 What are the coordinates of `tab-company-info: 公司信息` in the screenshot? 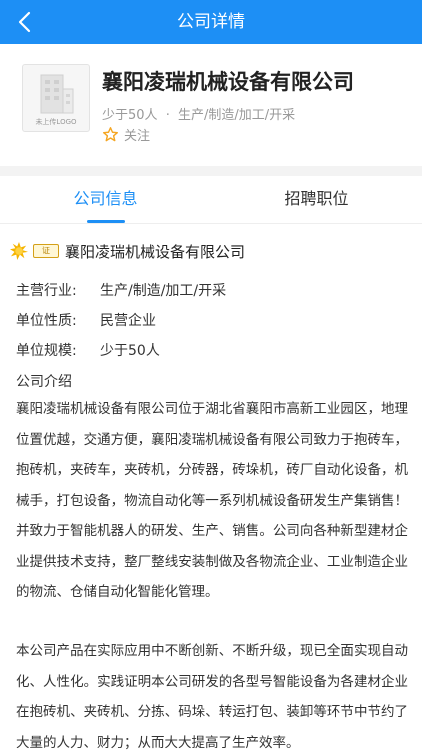 It's located at (105, 200).